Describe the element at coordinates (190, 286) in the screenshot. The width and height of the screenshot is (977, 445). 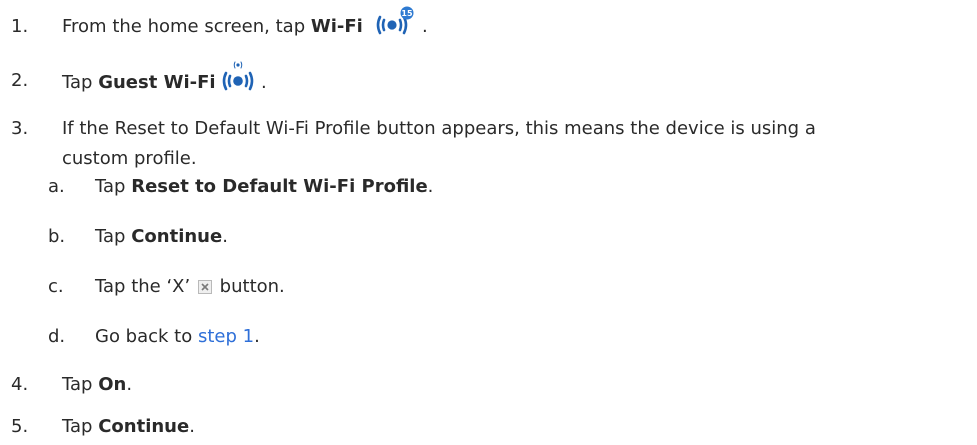
I see `substep-text: Tap the ‘X’ button.` at that location.